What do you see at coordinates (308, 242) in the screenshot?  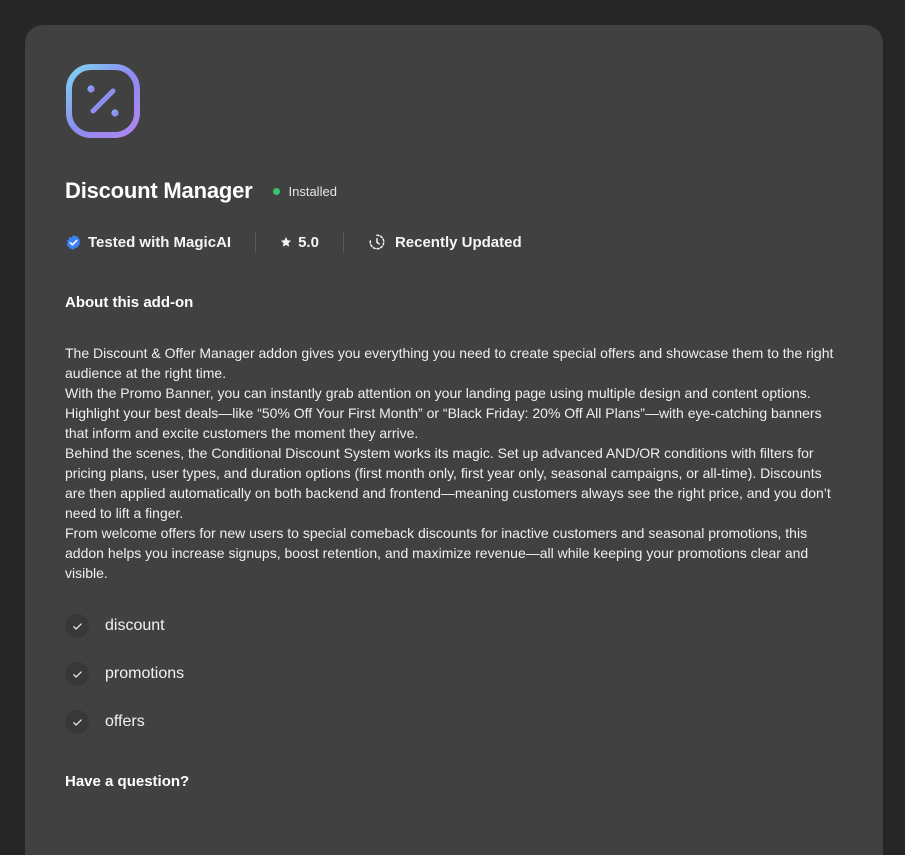 I see `rating-value: 5.0` at bounding box center [308, 242].